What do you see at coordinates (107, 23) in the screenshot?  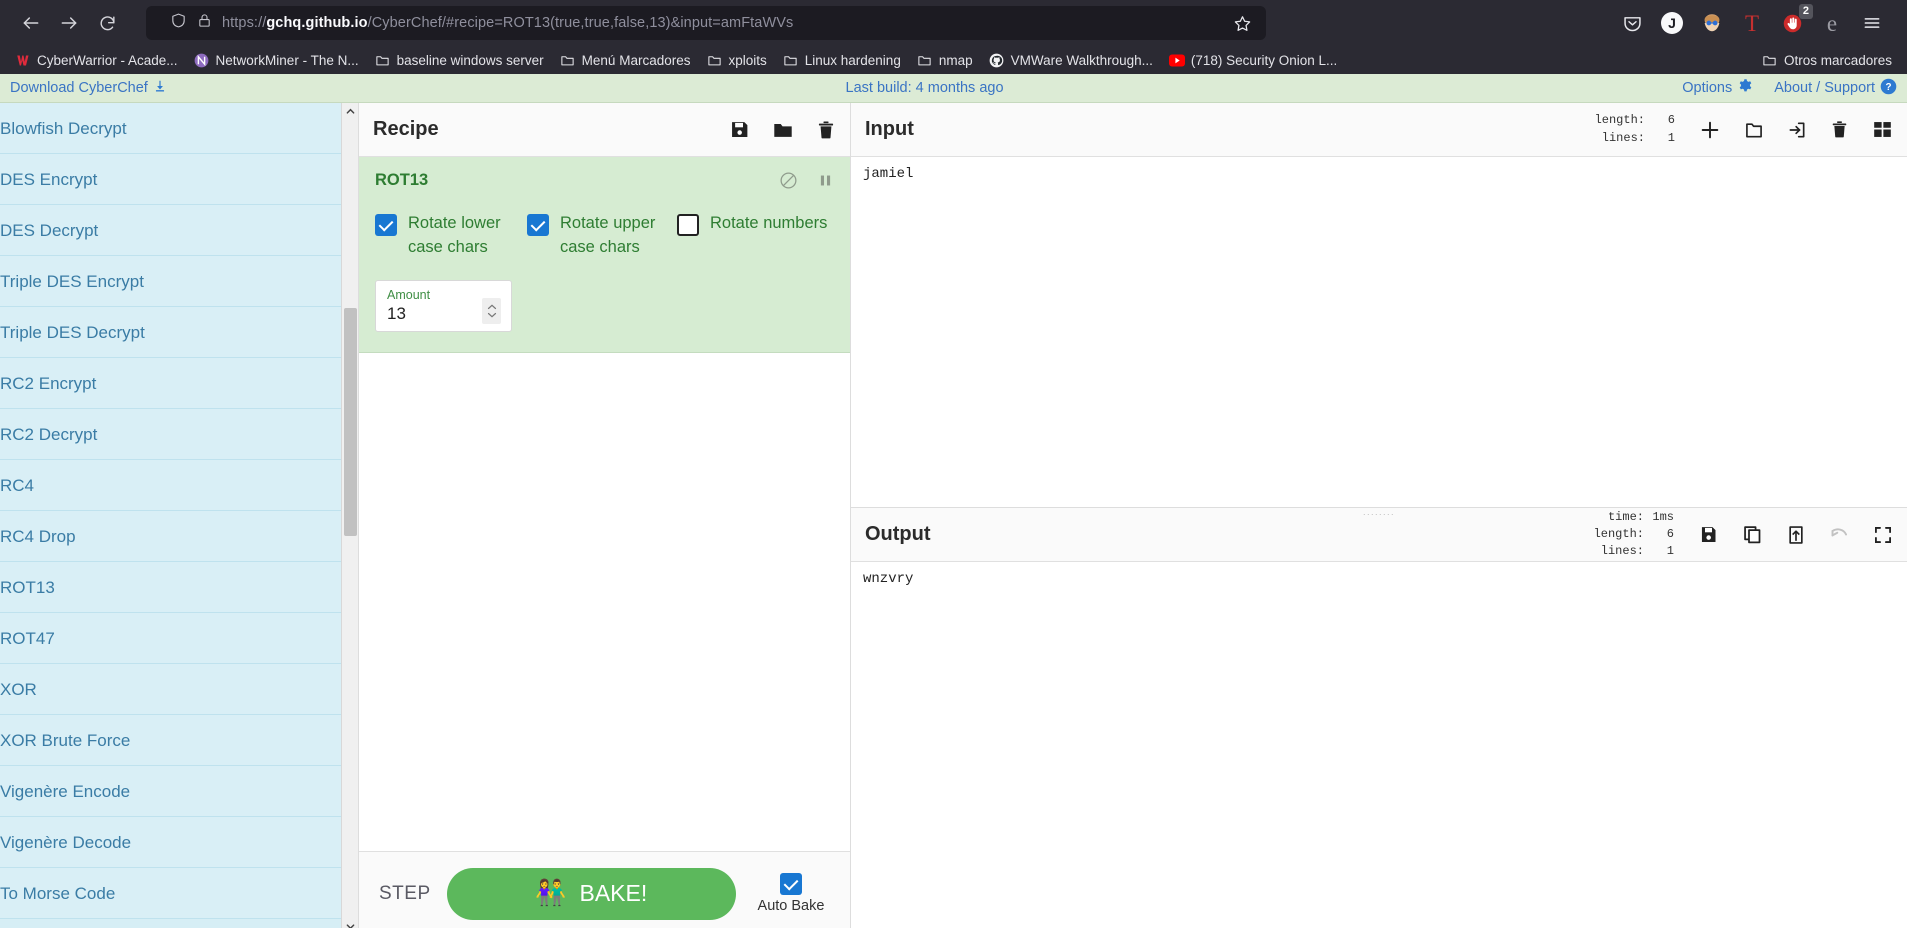 I see `reload-button` at bounding box center [107, 23].